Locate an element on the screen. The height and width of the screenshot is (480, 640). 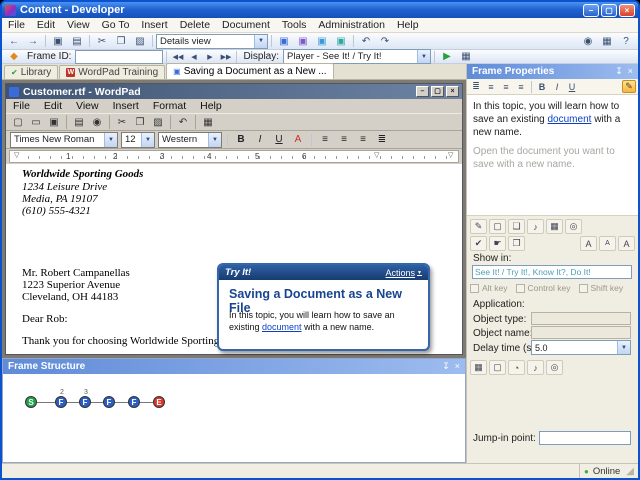
save-icon: ▣ is located at coordinates (58, 41).